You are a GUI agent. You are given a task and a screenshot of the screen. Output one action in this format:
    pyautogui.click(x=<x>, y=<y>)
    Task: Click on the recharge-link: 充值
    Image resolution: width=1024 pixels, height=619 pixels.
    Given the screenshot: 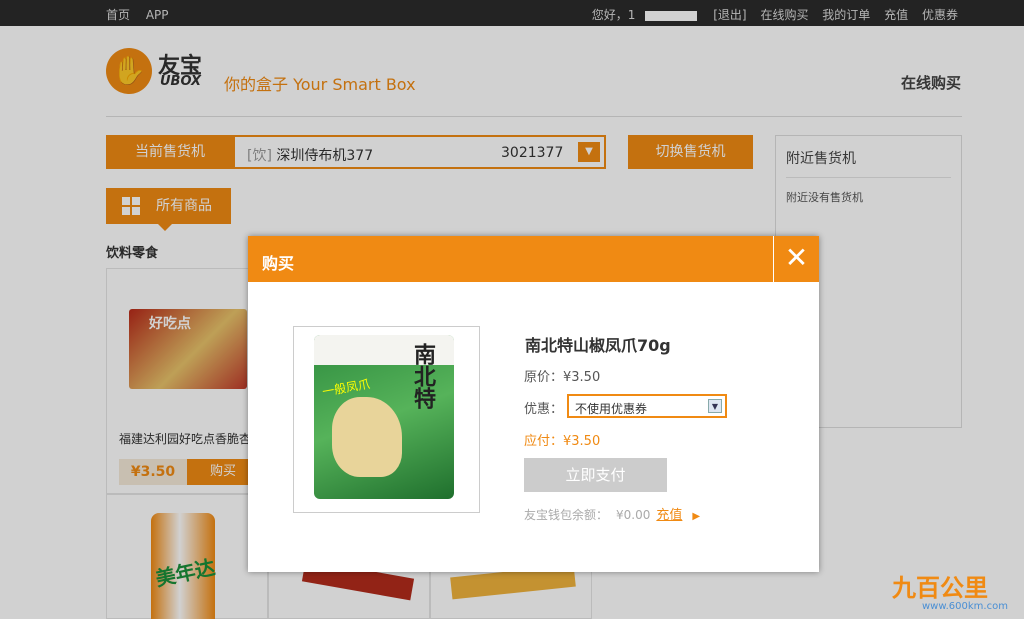 What is the action you would take?
    pyautogui.click(x=669, y=515)
    